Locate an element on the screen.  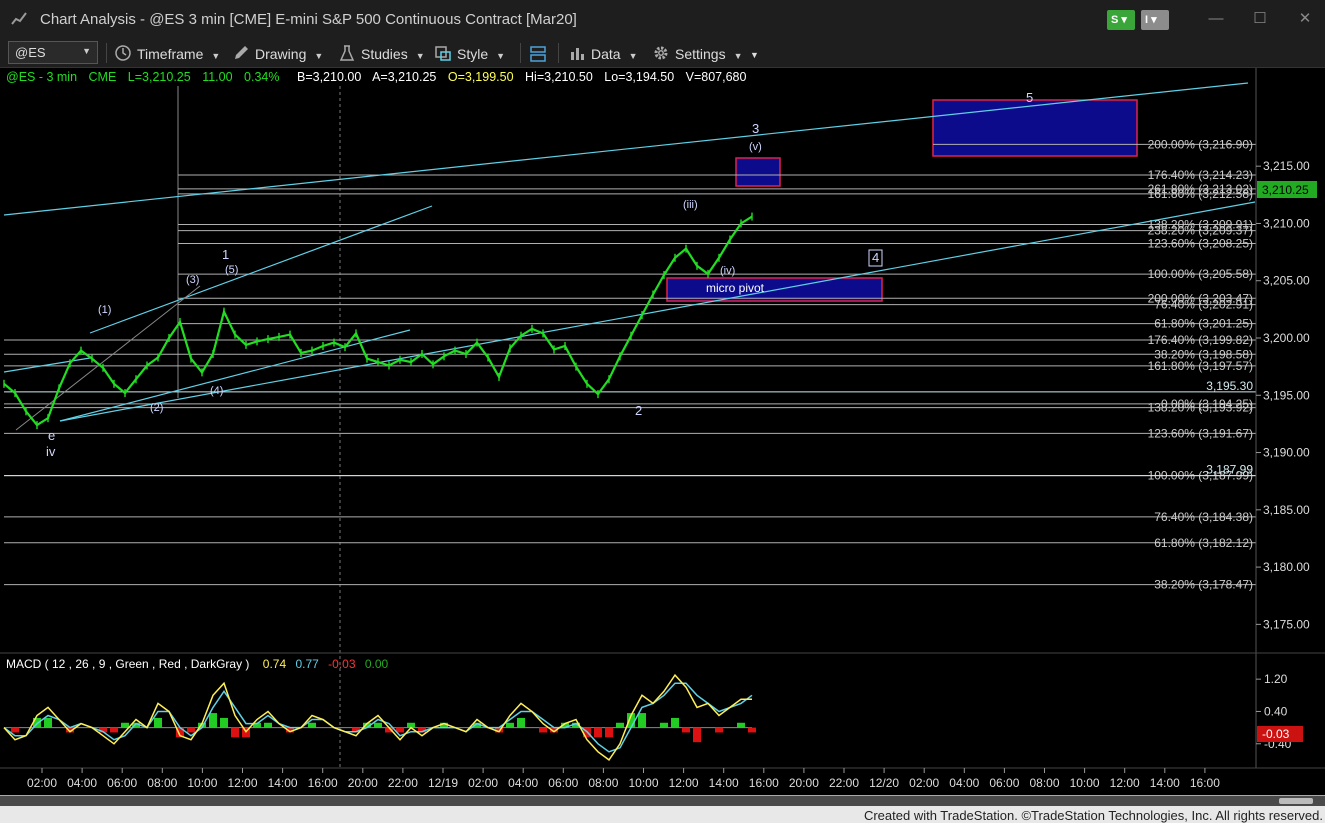
macd-current-label: -0.03 is located at coordinates (1276, 734).